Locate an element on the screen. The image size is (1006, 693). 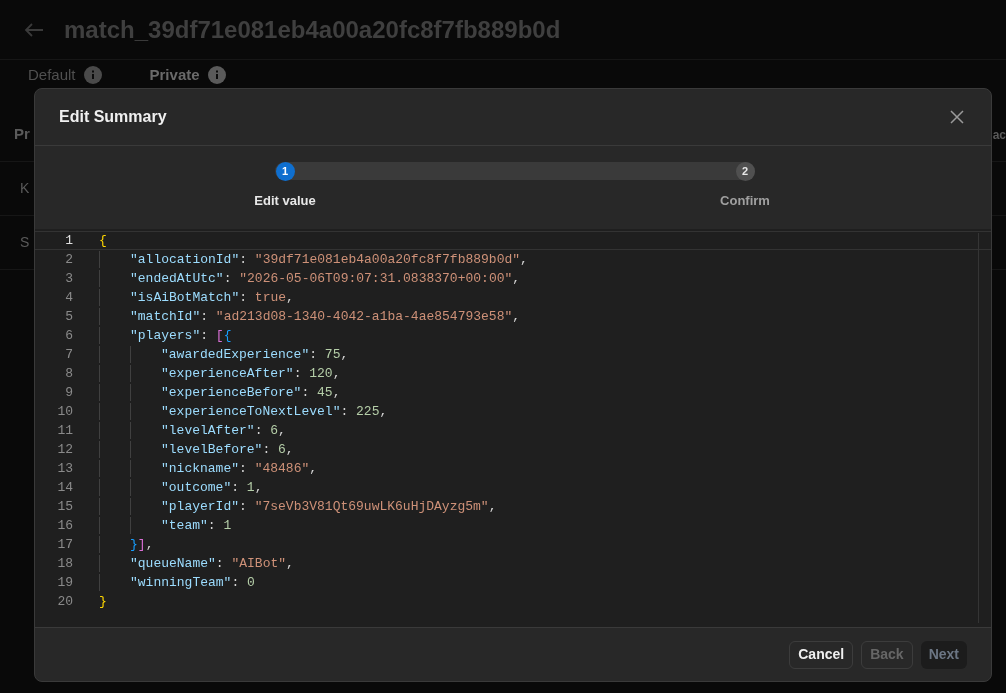
code-line: "players": [{ is located at coordinates (181, 335).